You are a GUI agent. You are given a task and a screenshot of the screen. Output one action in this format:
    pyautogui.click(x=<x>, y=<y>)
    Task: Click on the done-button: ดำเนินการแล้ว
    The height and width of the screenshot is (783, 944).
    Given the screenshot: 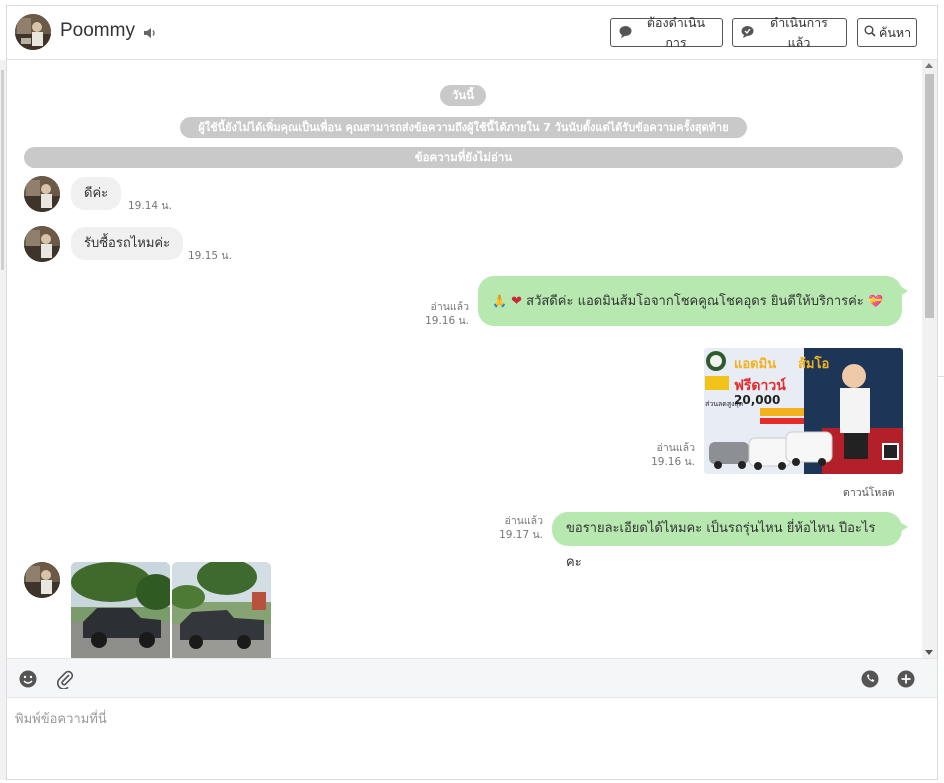 What is the action you would take?
    pyautogui.click(x=789, y=32)
    